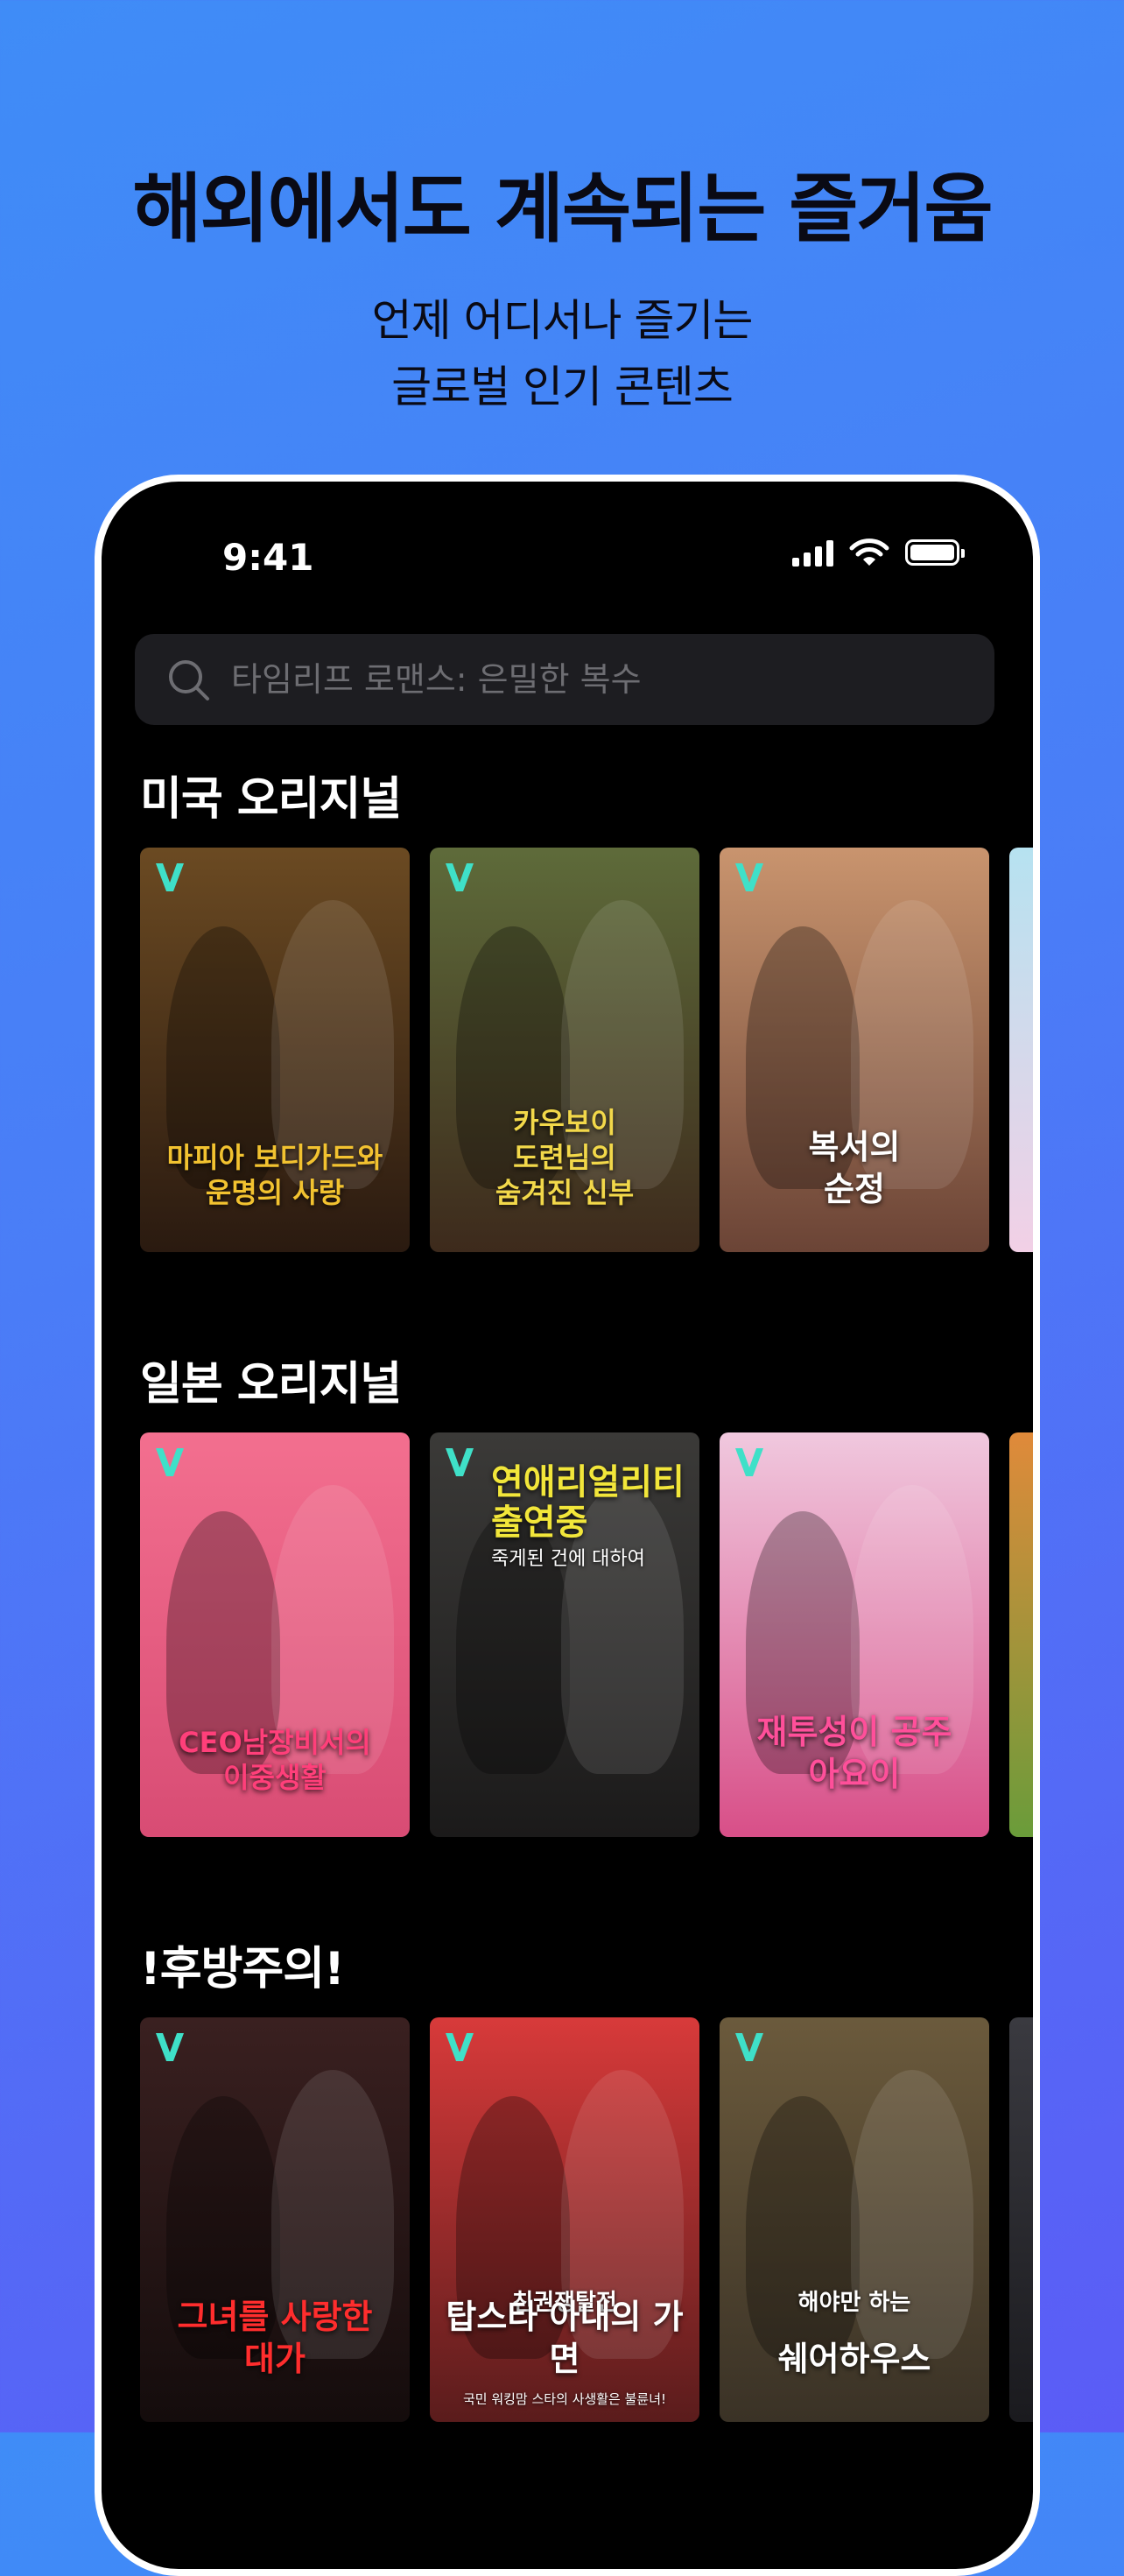  What do you see at coordinates (854, 1753) in the screenshot?
I see `card-title: 재투성이 공주 아요이` at bounding box center [854, 1753].